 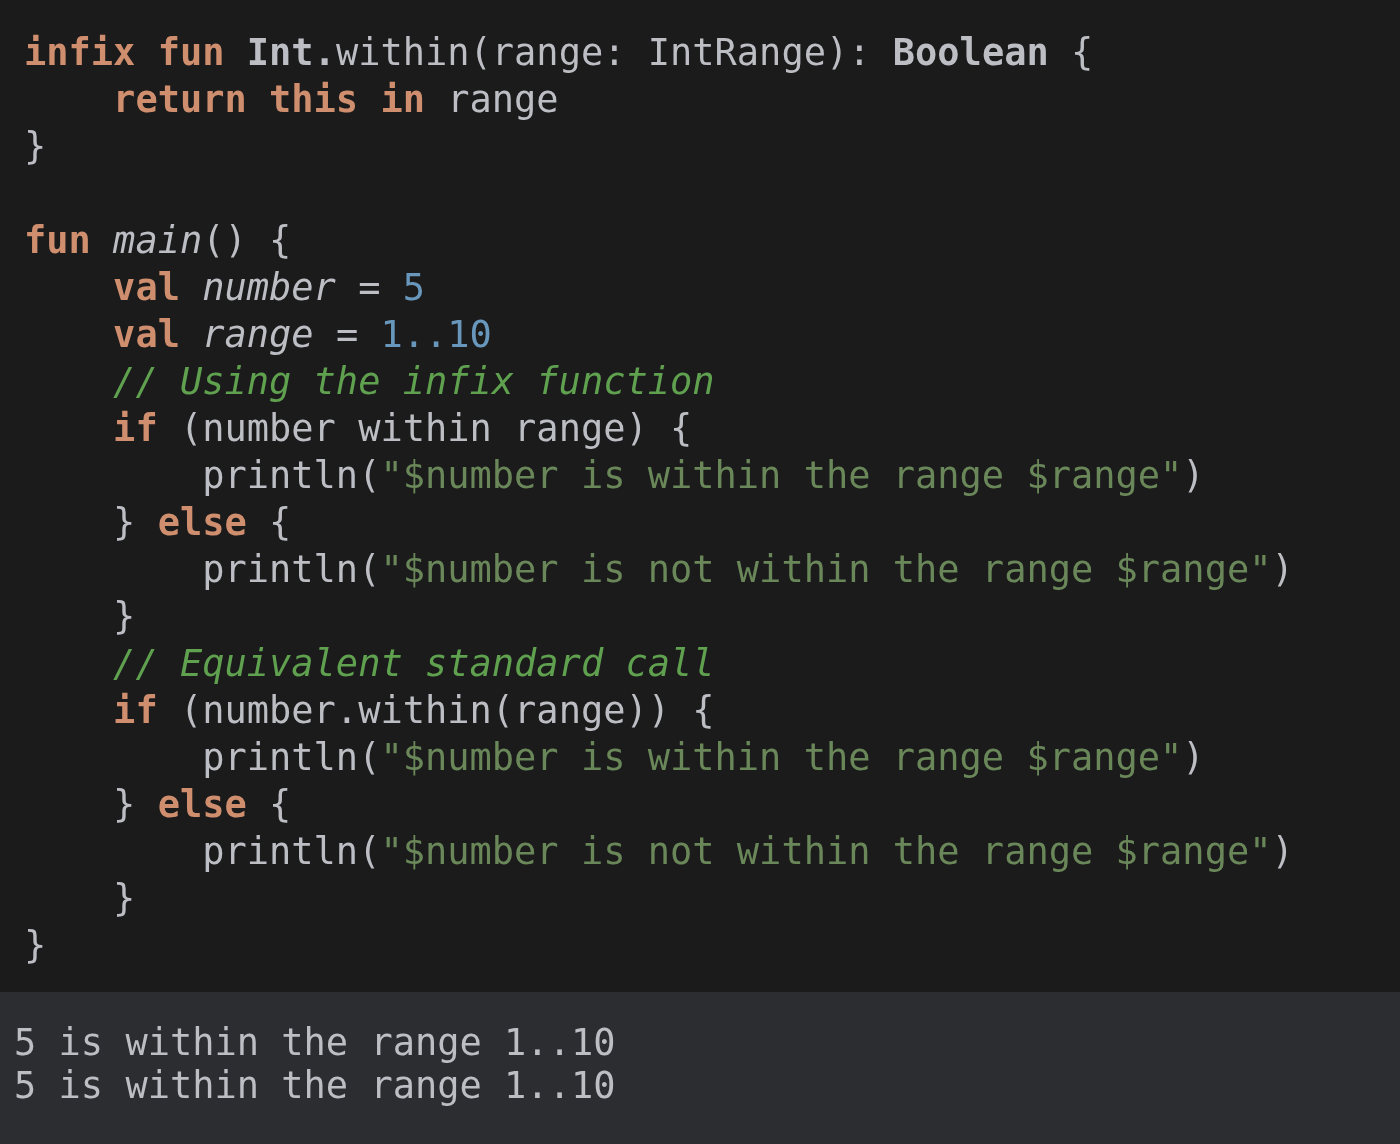 I want to click on code-line: val range = 1..10, so click(x=302, y=335).